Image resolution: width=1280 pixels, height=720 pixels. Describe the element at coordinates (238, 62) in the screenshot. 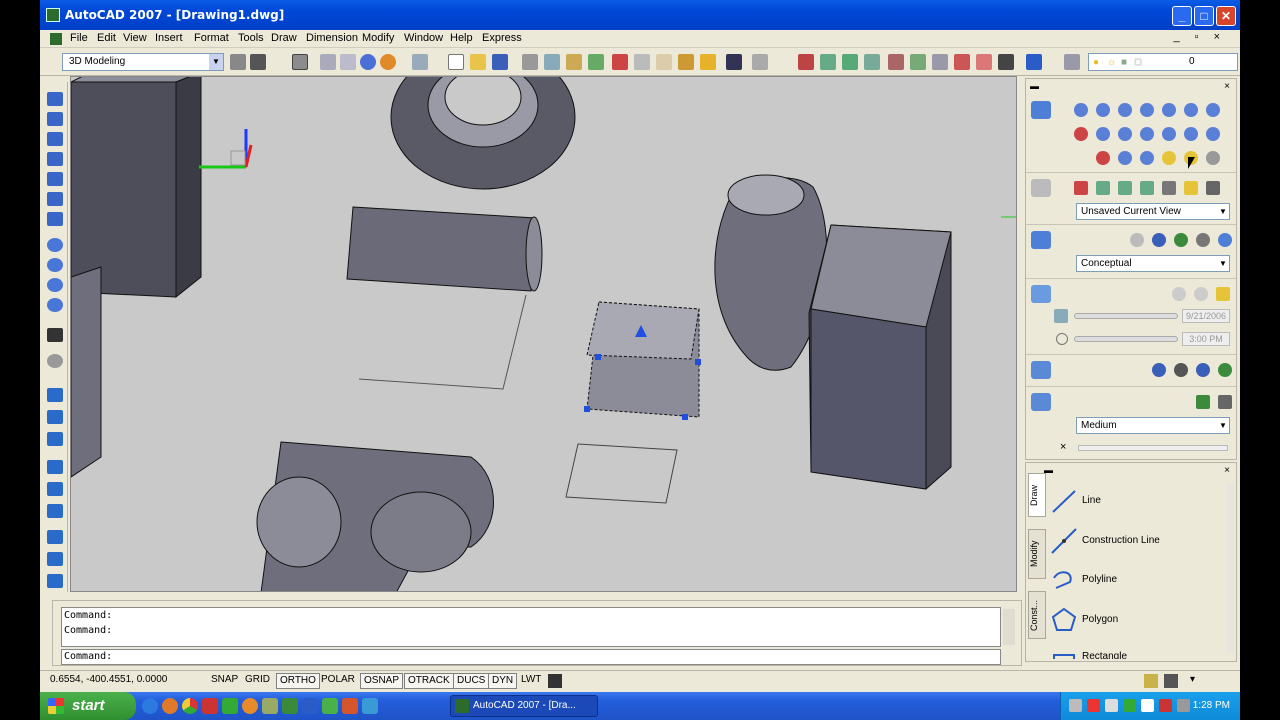

I see `workspace-settings-icon` at that location.